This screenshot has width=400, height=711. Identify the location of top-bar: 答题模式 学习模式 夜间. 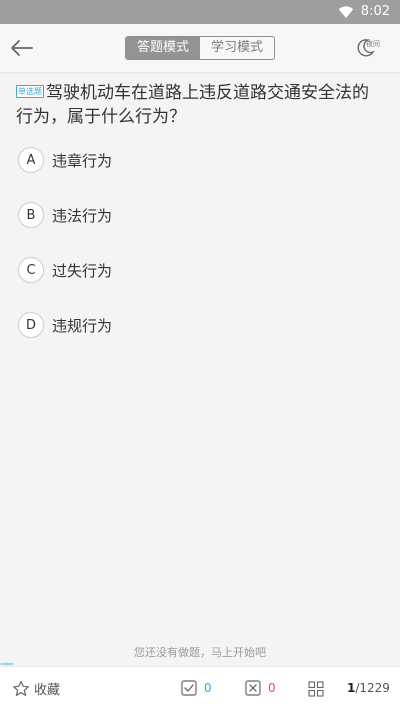
(200, 48).